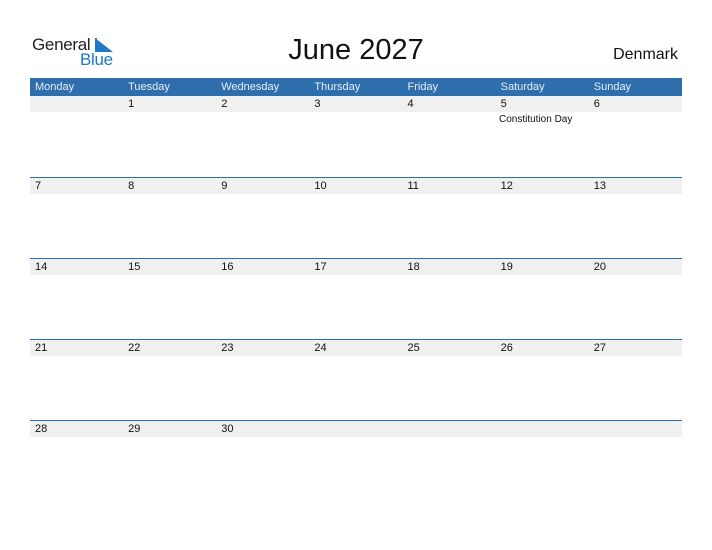  What do you see at coordinates (596, 104) in the screenshot?
I see `day-cell: 6` at bounding box center [596, 104].